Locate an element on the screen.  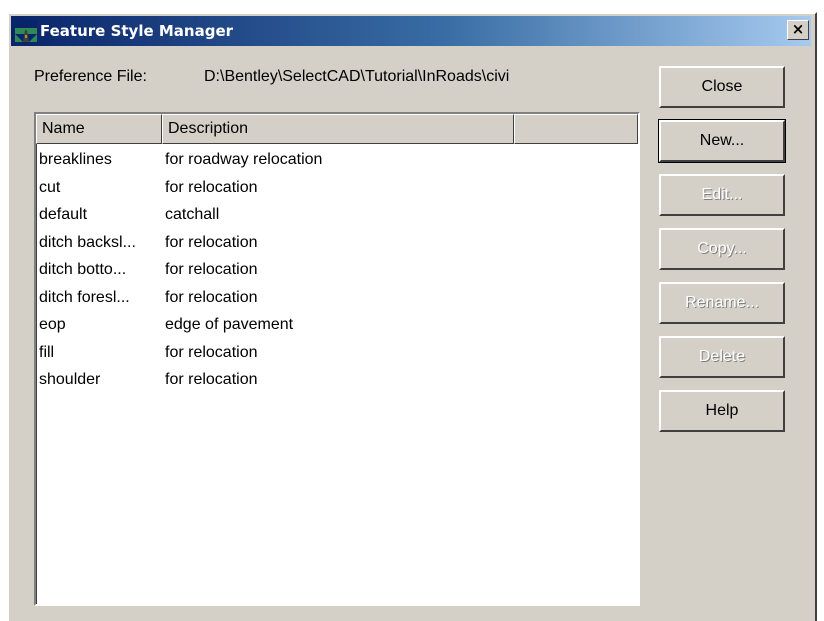
style-name: fill is located at coordinates (47, 352).